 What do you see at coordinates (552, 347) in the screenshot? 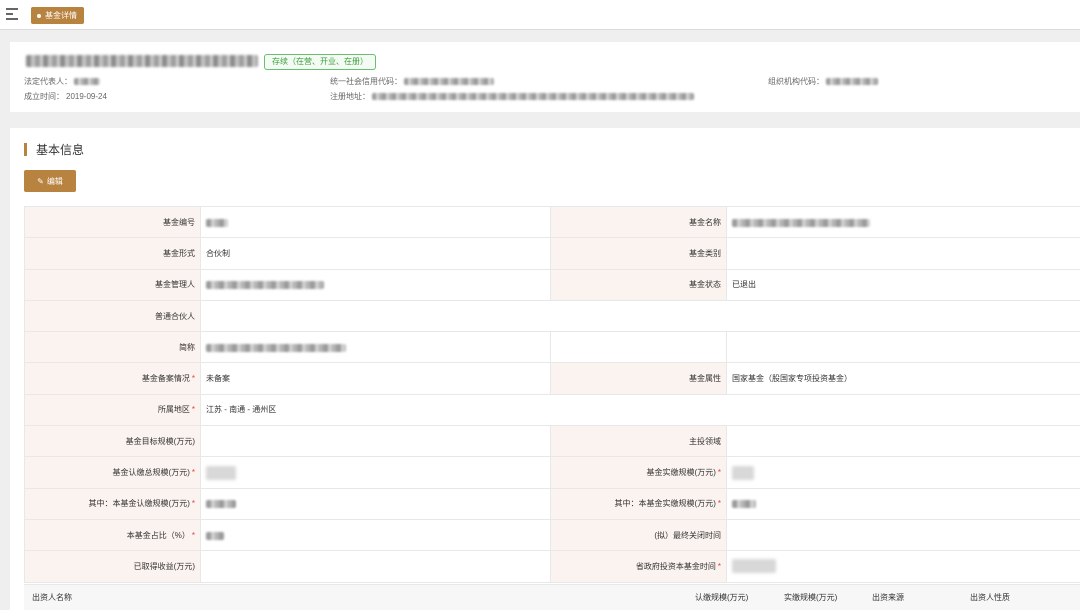
I see `table-row: 简称` at bounding box center [552, 347].